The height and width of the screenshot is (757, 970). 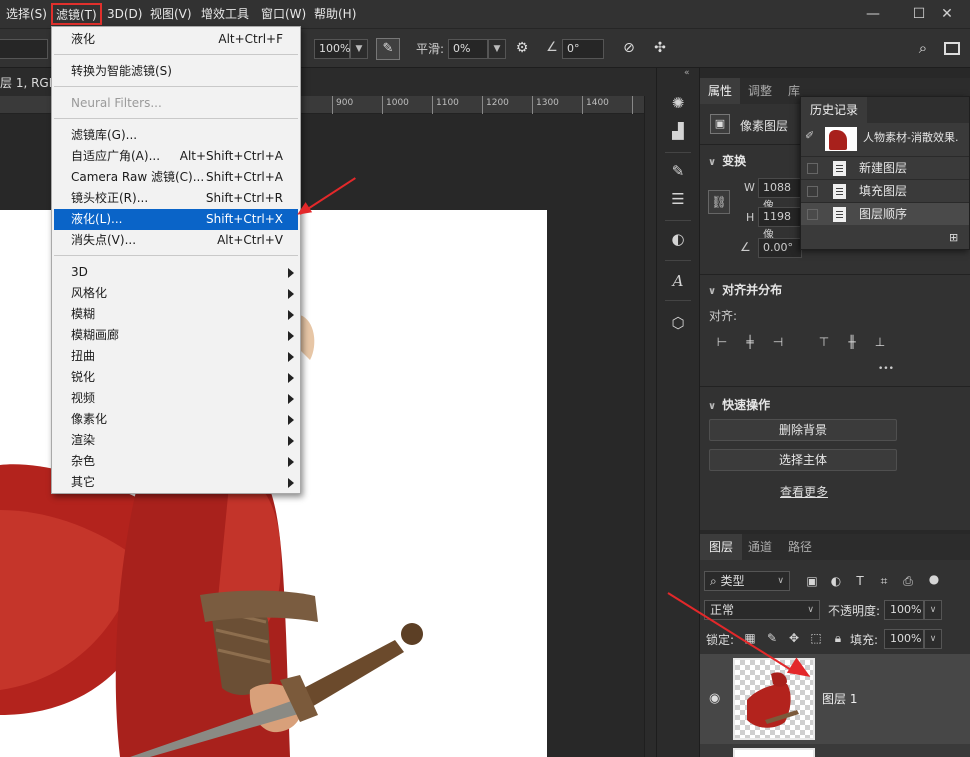 What do you see at coordinates (176, 39) in the screenshot?
I see `menu-item-liquify-last: 液化 Alt+Ctrl+F` at bounding box center [176, 39].